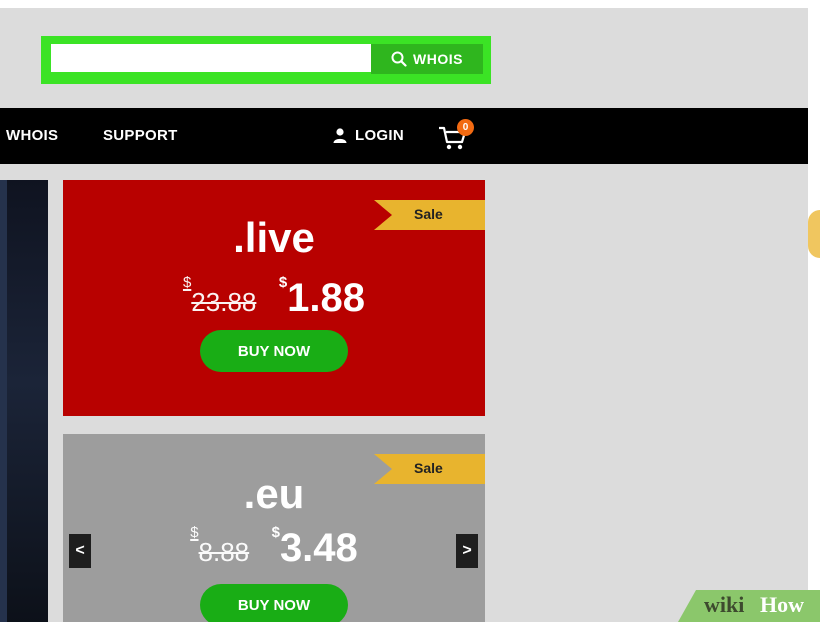 The width and height of the screenshot is (820, 622). Describe the element at coordinates (24, 401) in the screenshot. I see `hero-banner-edge` at that location.